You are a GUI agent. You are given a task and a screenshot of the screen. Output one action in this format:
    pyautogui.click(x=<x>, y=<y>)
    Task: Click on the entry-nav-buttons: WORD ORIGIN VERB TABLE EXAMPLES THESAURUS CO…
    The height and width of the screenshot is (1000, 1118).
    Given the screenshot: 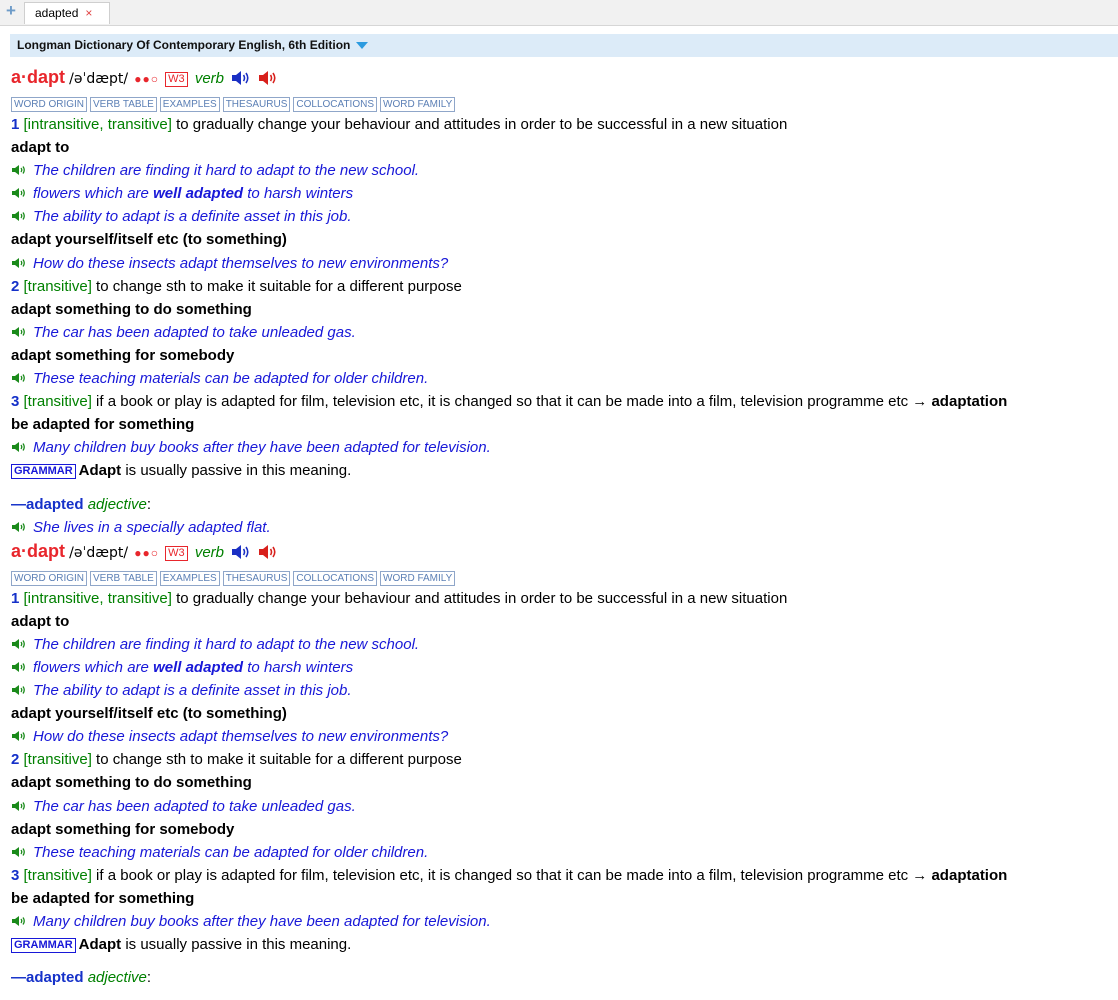 What is the action you would take?
    pyautogui.click(x=561, y=101)
    